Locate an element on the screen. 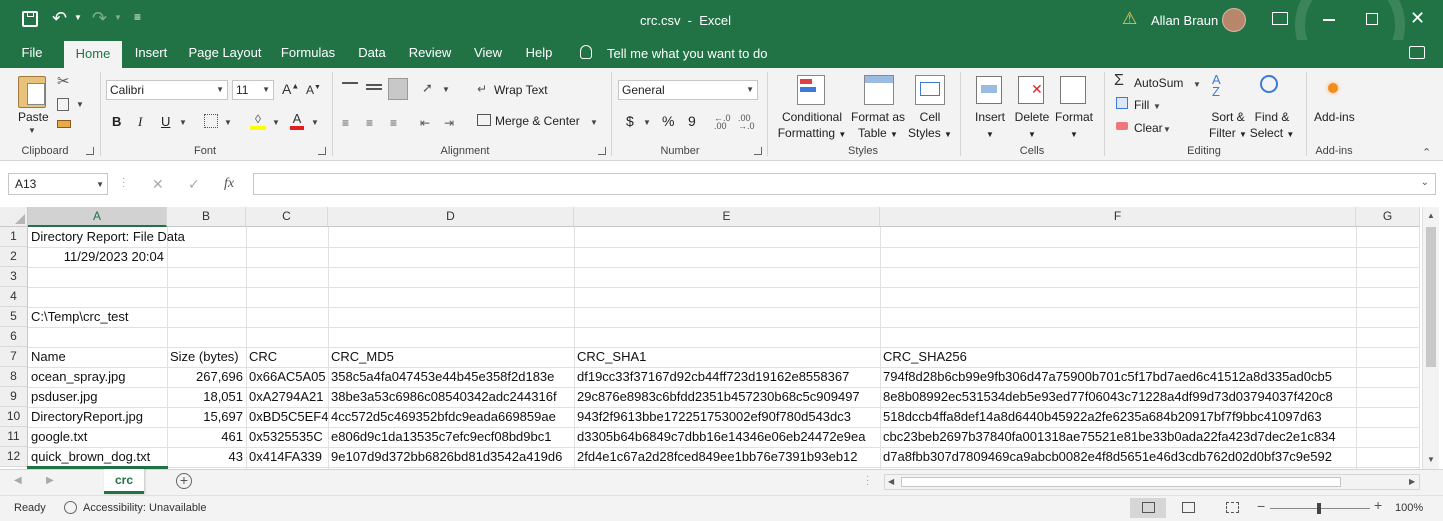 The width and height of the screenshot is (1443, 521). cell-b12: 43 is located at coordinates (206, 457).